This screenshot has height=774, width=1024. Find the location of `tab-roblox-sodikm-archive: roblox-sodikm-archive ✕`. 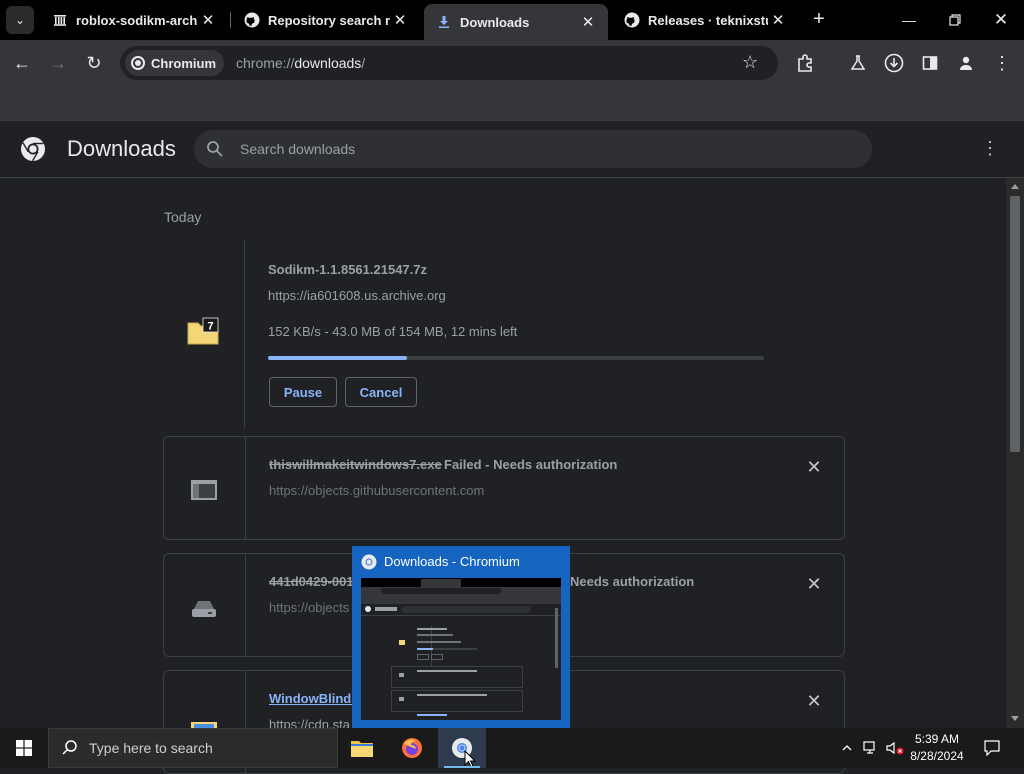

tab-roblox-sodikm-archive: roblox-sodikm-archive ✕ is located at coordinates (134, 20).